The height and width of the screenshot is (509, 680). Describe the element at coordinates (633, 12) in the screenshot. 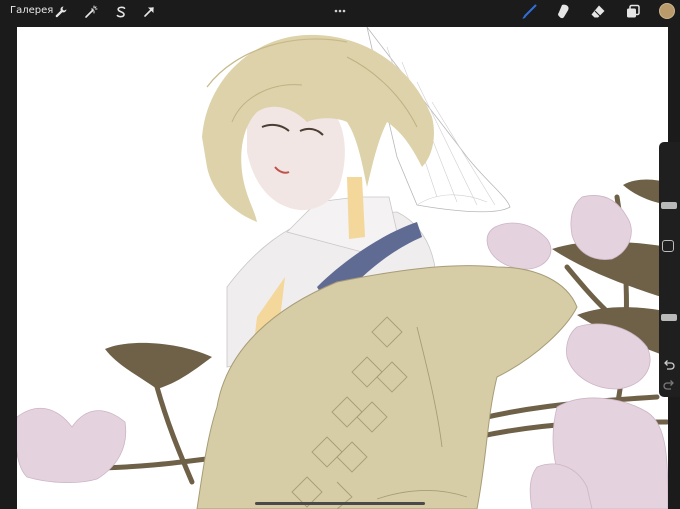

I see `layers-icon` at that location.